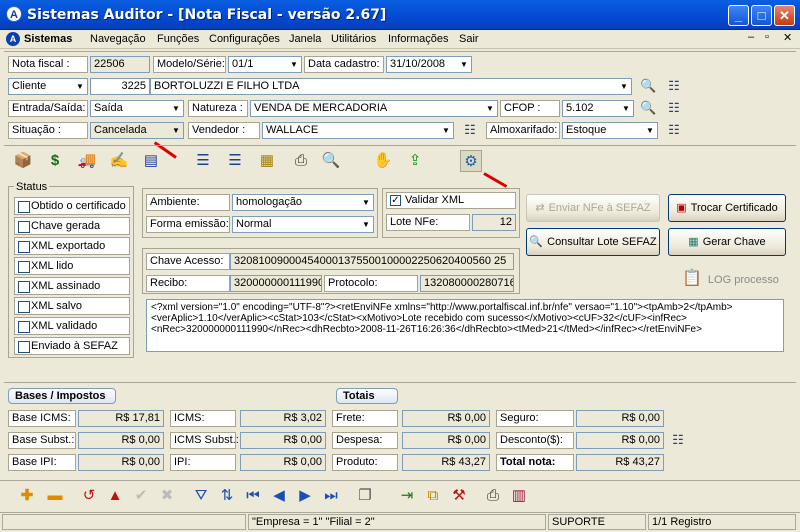  What do you see at coordinates (395, 200) in the screenshot?
I see `check-icon: ✓` at bounding box center [395, 200].